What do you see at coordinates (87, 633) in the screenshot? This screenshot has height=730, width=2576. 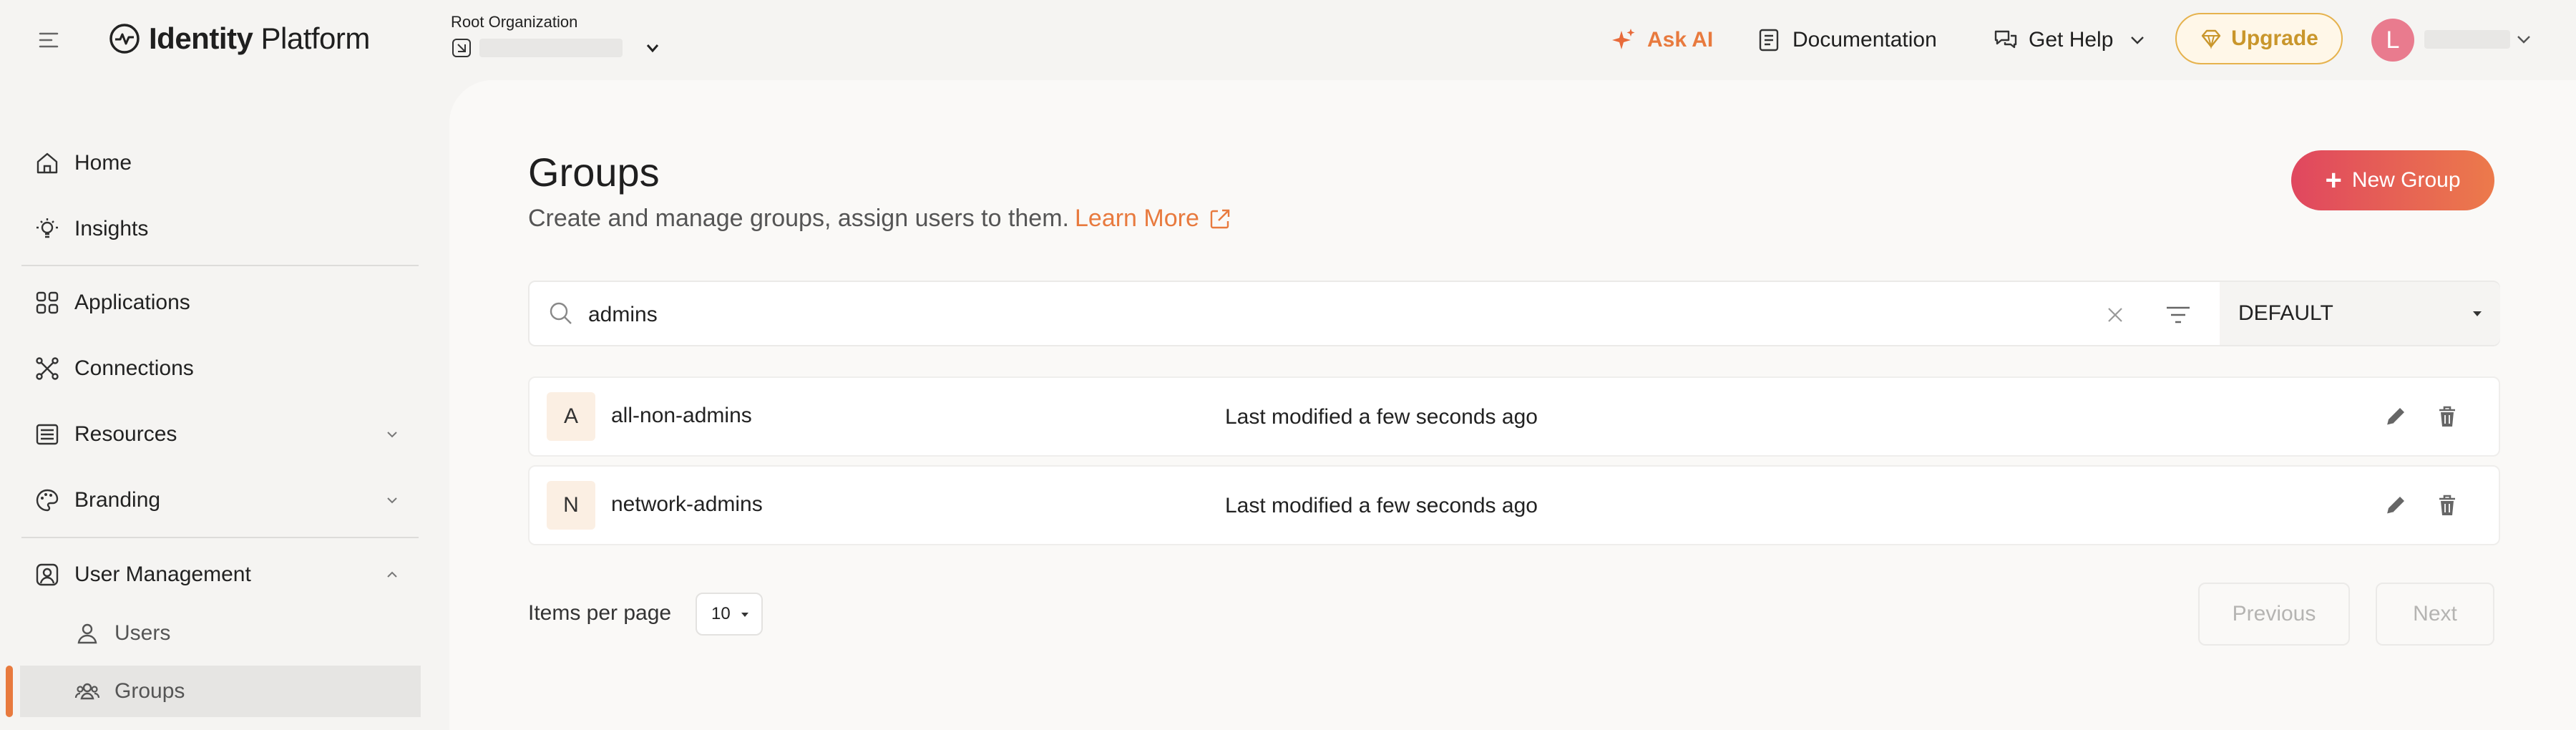 I see `user-icon` at bounding box center [87, 633].